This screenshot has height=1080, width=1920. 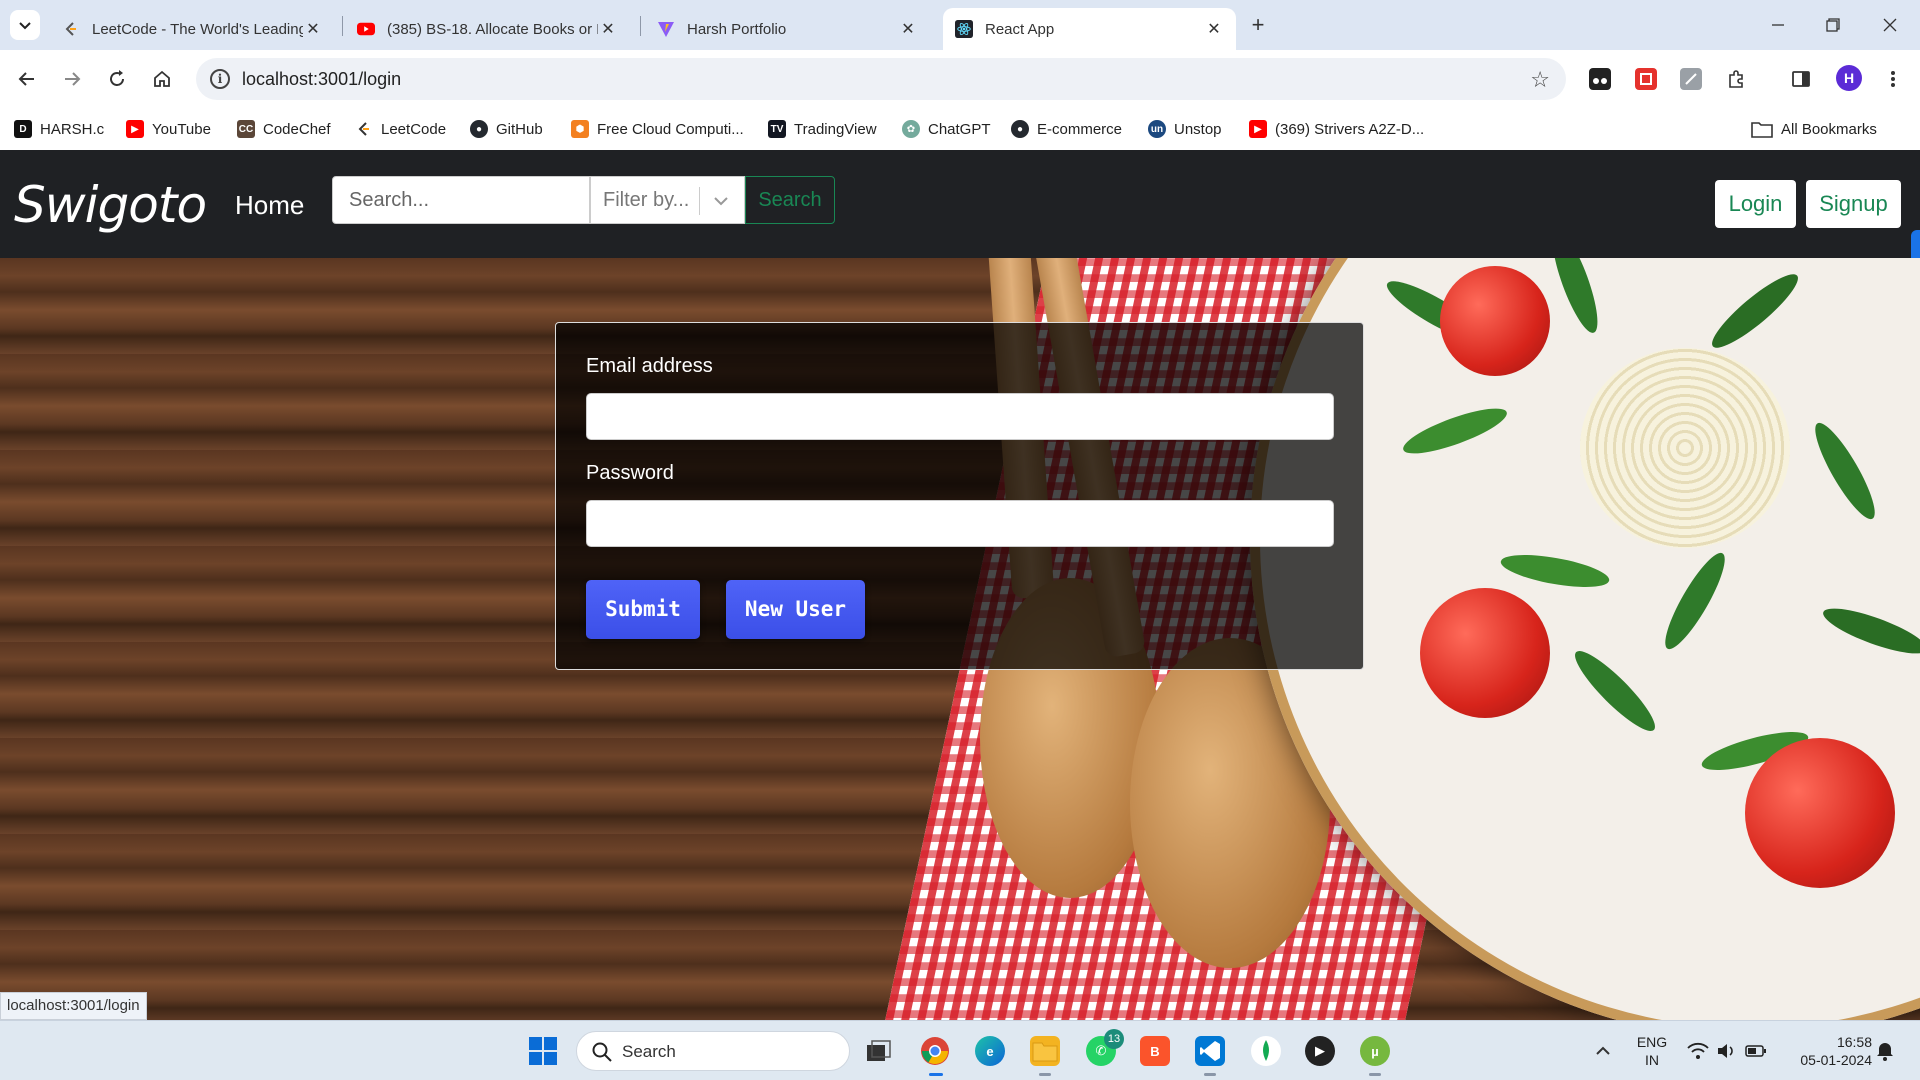 What do you see at coordinates (1089, 29) in the screenshot?
I see `tab-react-app: React App ✕` at bounding box center [1089, 29].